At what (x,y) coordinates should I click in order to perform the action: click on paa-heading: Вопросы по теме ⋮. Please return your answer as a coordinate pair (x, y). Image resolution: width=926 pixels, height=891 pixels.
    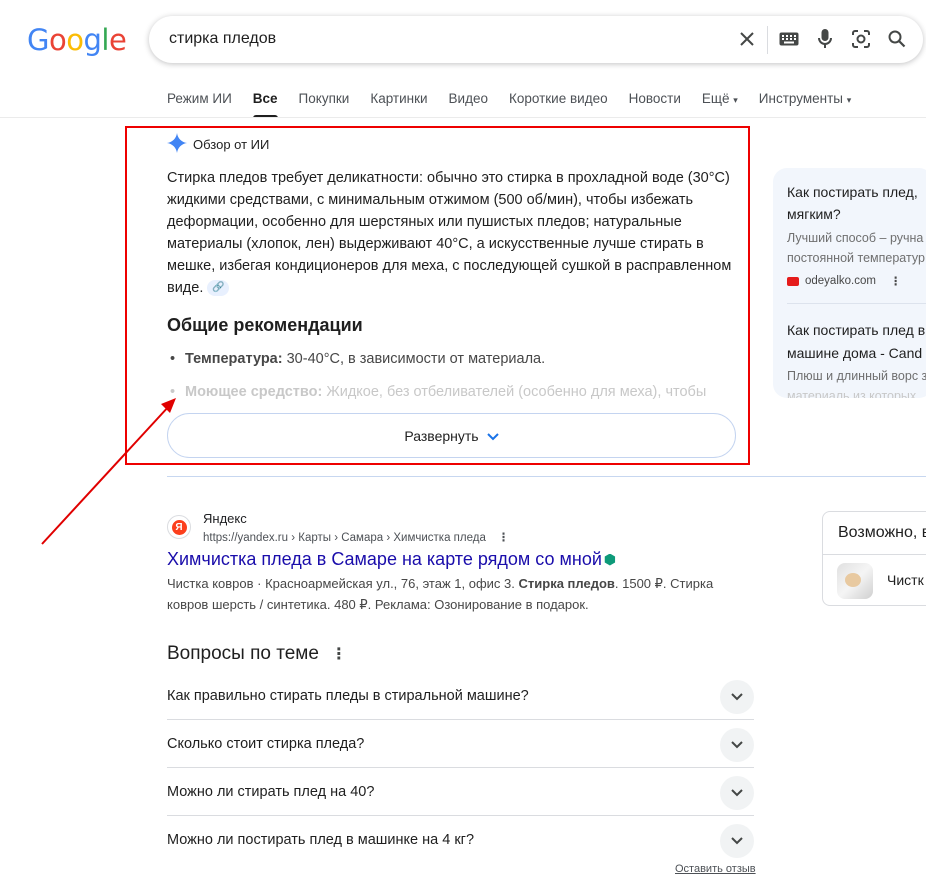
    Looking at the image, I should click on (257, 653).